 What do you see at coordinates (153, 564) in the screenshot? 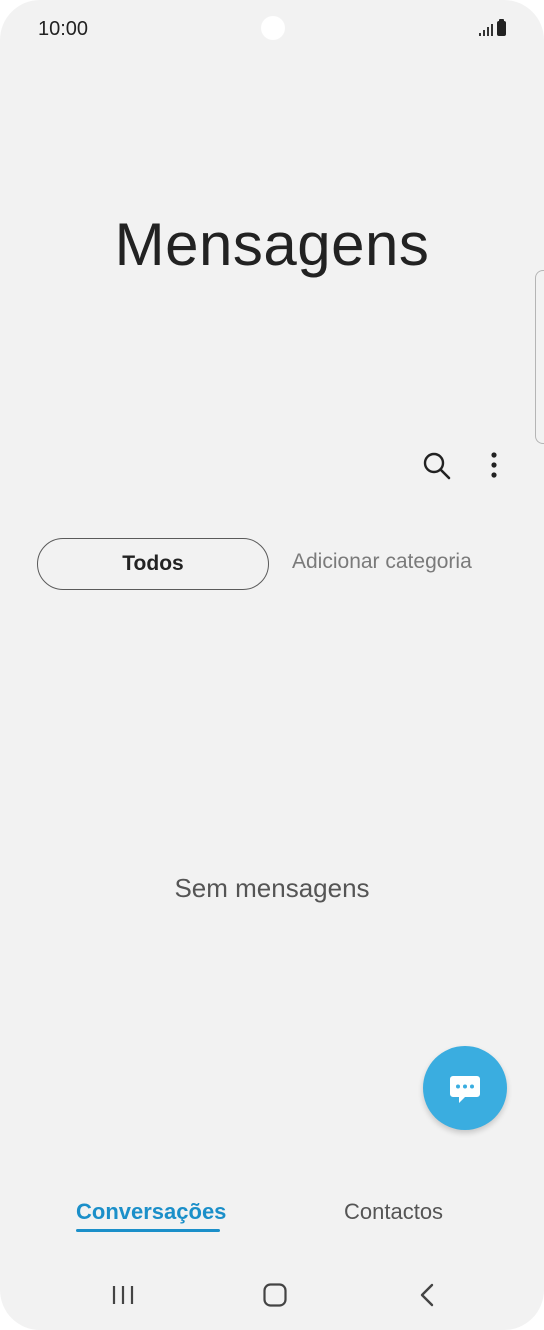
I see `category-chip-todos: Todos` at bounding box center [153, 564].